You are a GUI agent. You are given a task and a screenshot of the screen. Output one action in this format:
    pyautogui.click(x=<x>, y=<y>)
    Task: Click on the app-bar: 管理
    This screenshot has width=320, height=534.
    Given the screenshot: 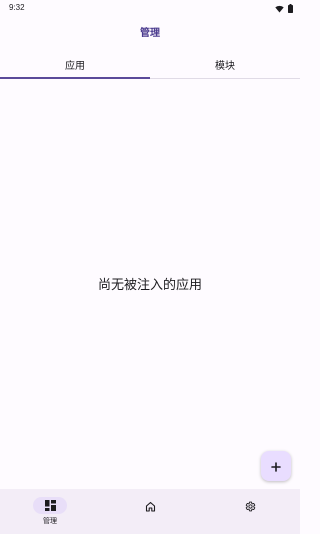 What is the action you would take?
    pyautogui.click(x=150, y=31)
    